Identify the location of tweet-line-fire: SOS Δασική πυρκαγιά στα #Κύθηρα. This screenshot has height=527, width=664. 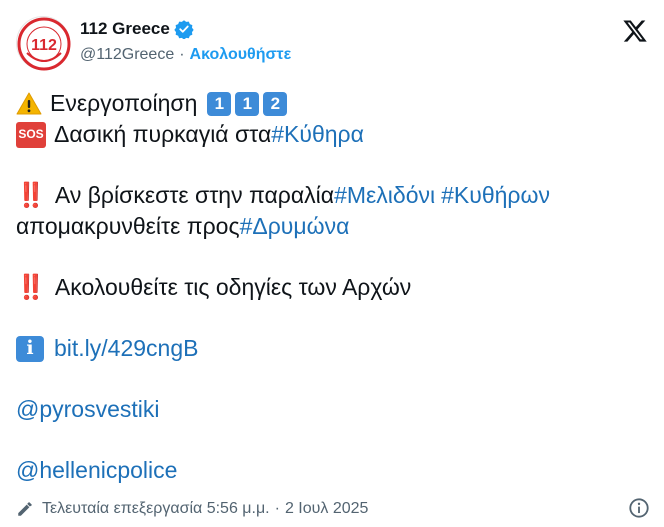
(332, 134).